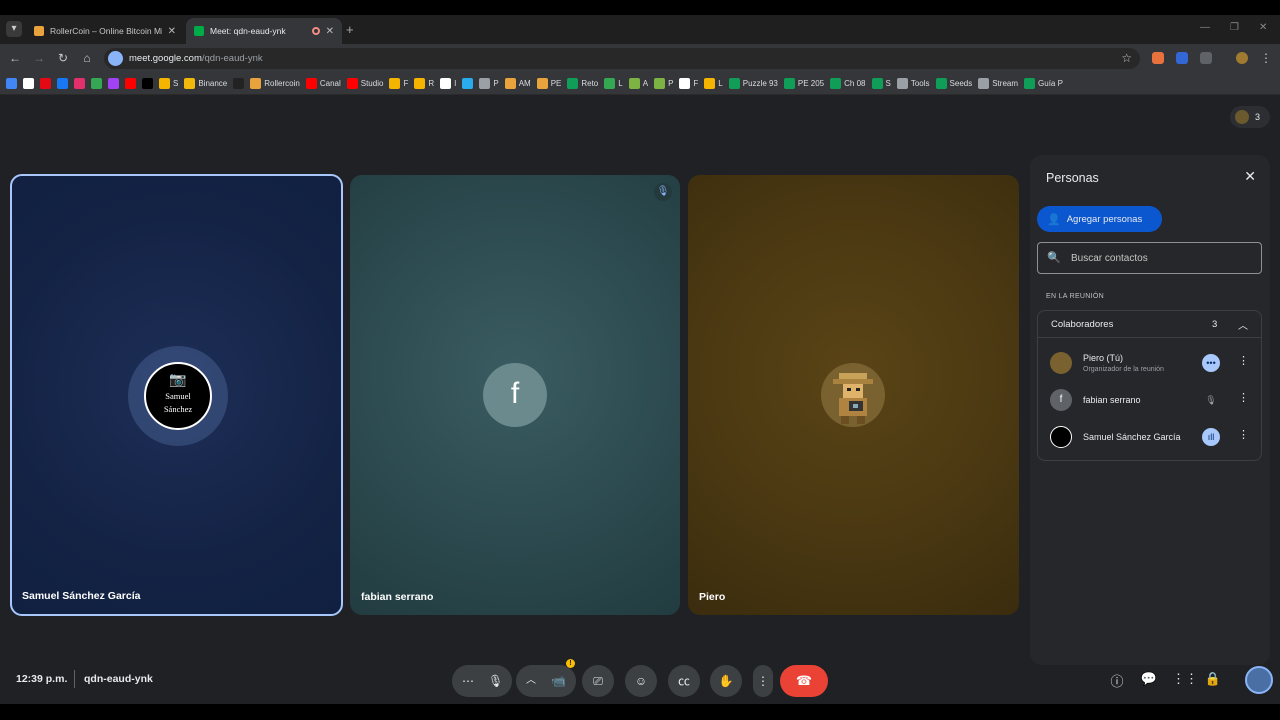  I want to click on emoji-reactions-button: ☺, so click(641, 681).